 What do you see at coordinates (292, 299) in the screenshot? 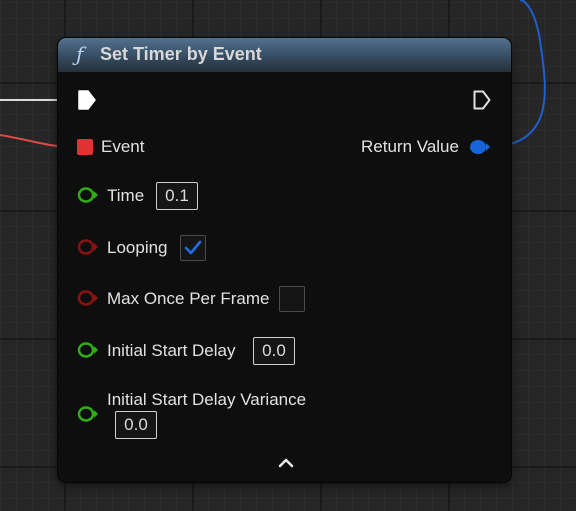
I see `max-once-checkbox` at bounding box center [292, 299].